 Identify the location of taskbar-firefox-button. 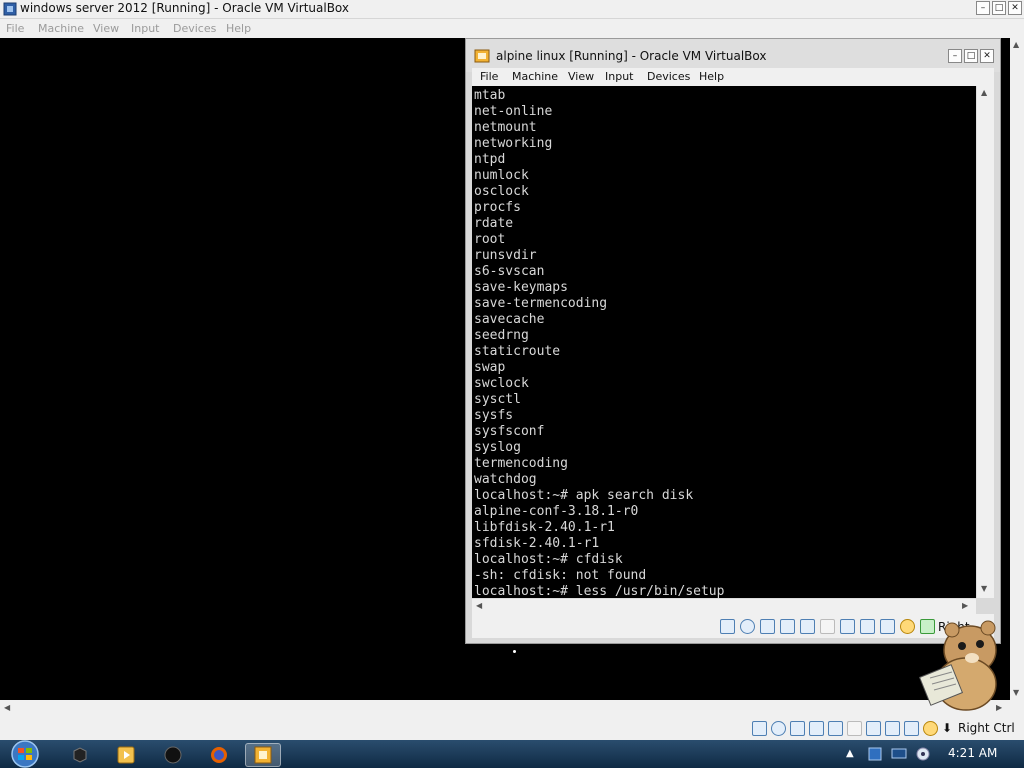
(219, 755).